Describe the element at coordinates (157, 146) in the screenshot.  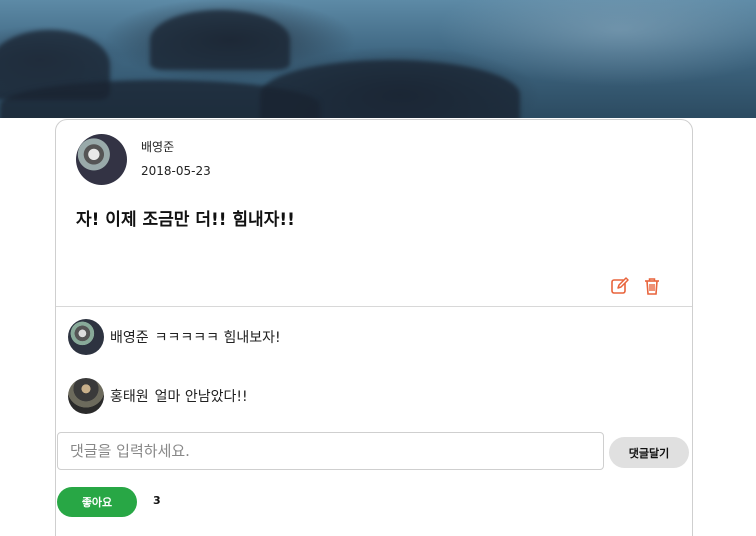
I see `post-author: 배영준` at that location.